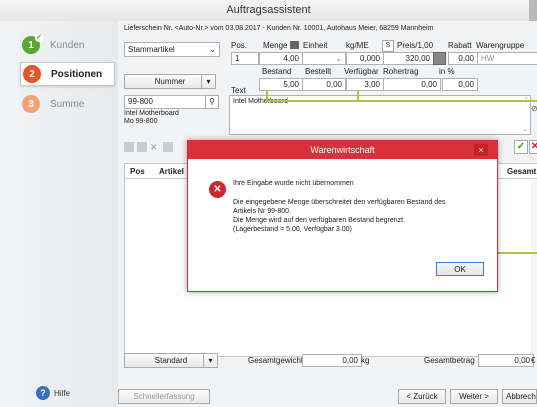 The image size is (537, 407). I want to click on artikel-desc-2: Mo 99-800, so click(141, 121).